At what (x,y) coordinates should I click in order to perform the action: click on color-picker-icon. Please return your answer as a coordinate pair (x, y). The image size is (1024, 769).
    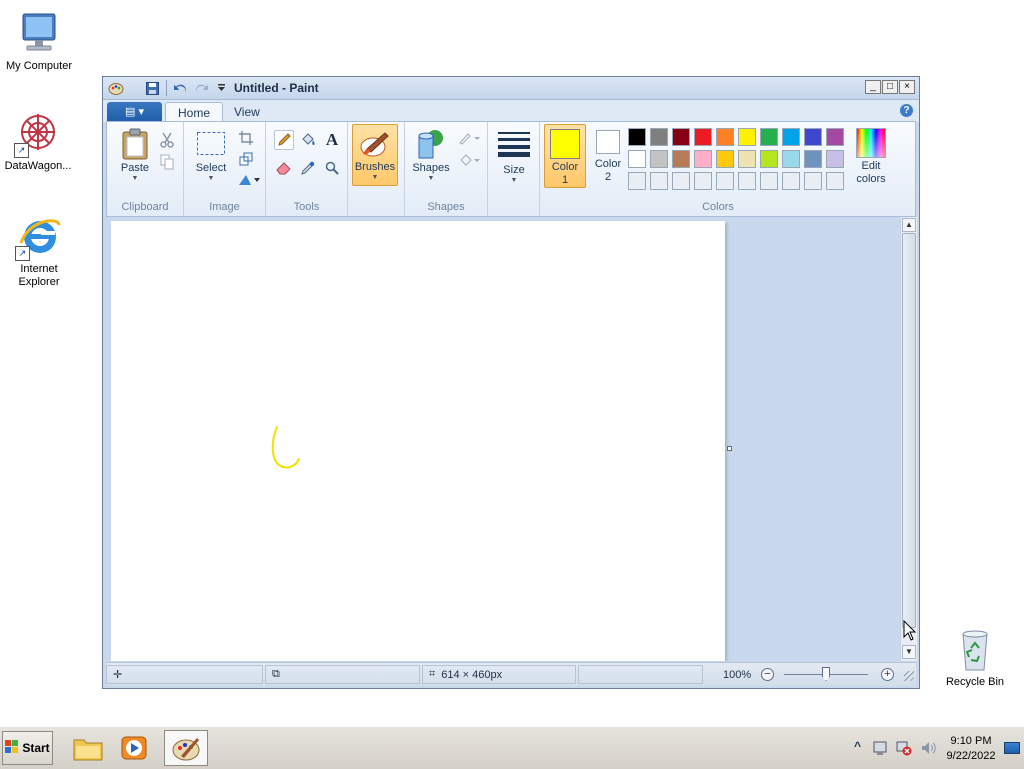
    Looking at the image, I should click on (308, 168).